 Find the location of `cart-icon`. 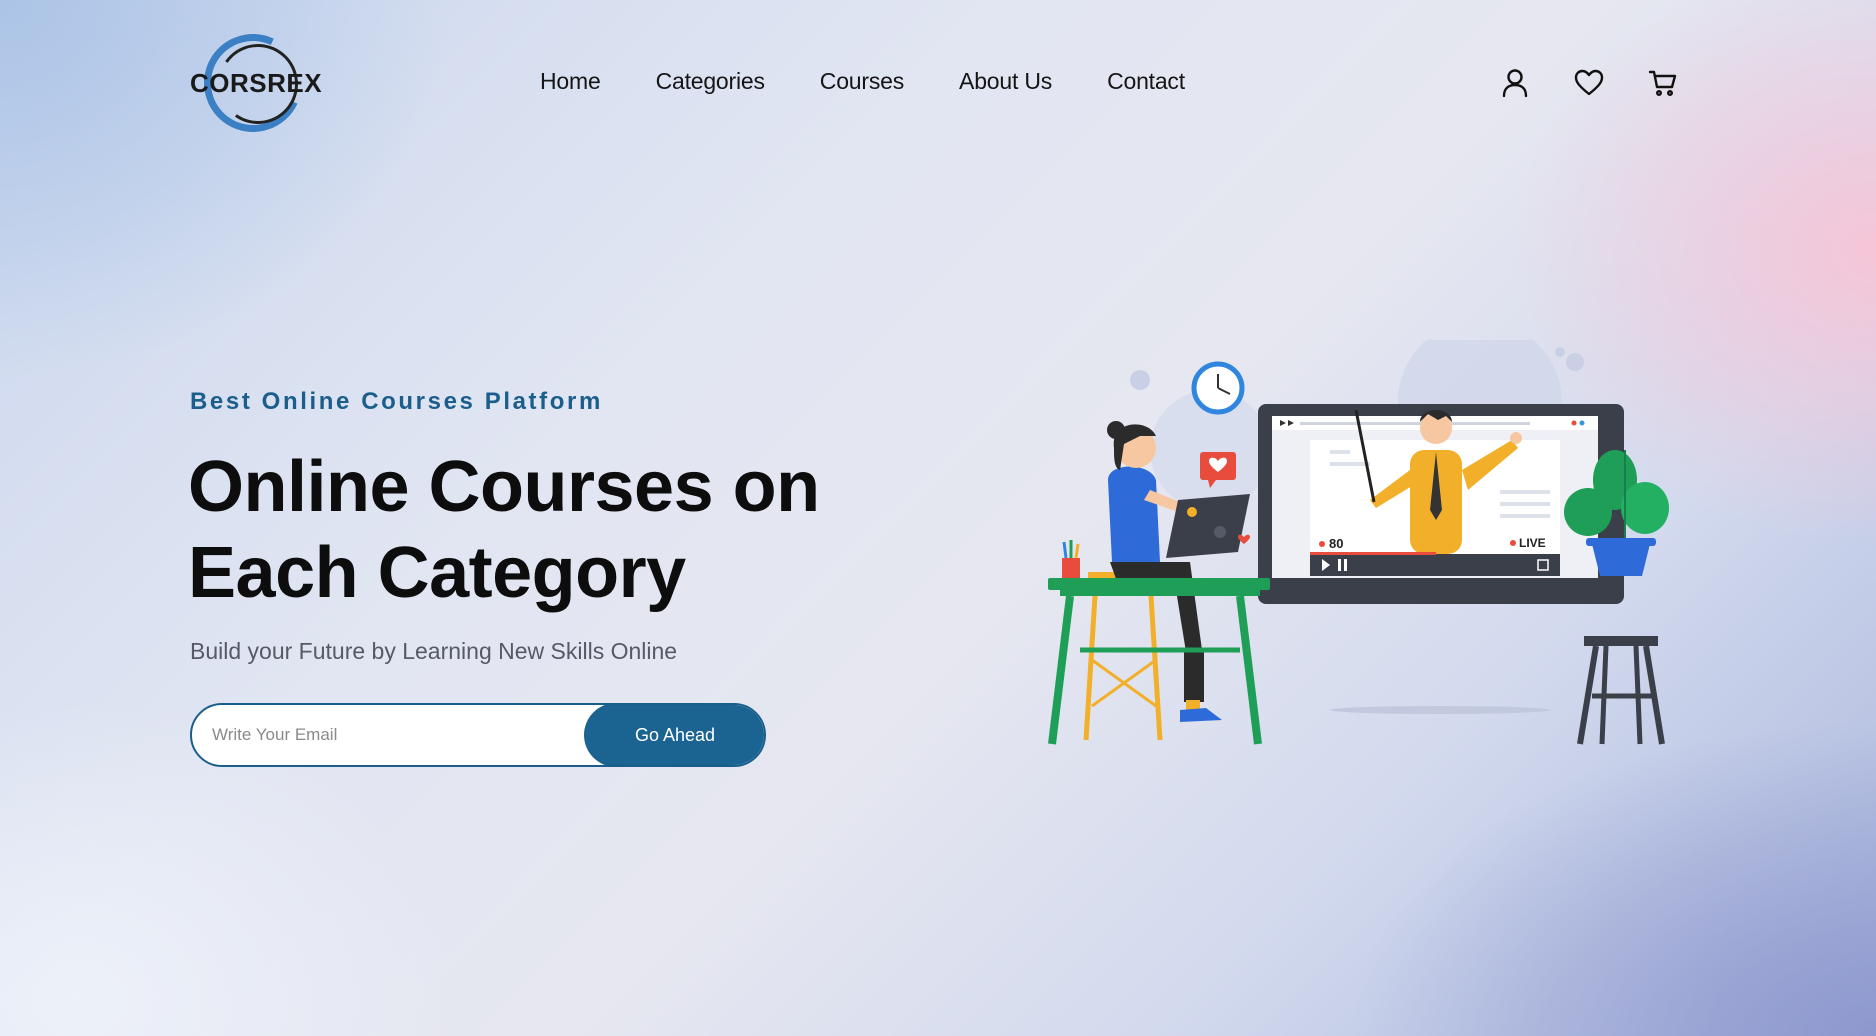

cart-icon is located at coordinates (1663, 83).